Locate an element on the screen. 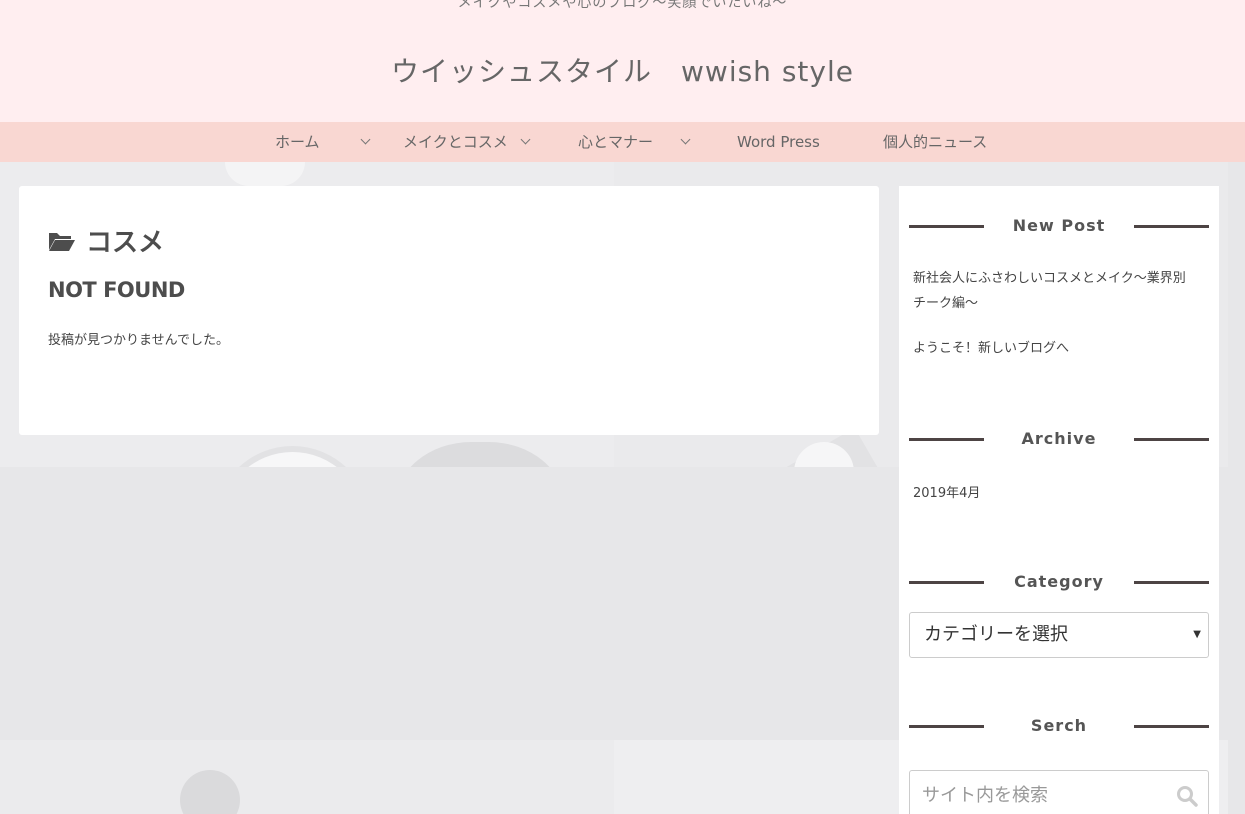  nav-item-personal-news: 個人的ニュース is located at coordinates (935, 142).